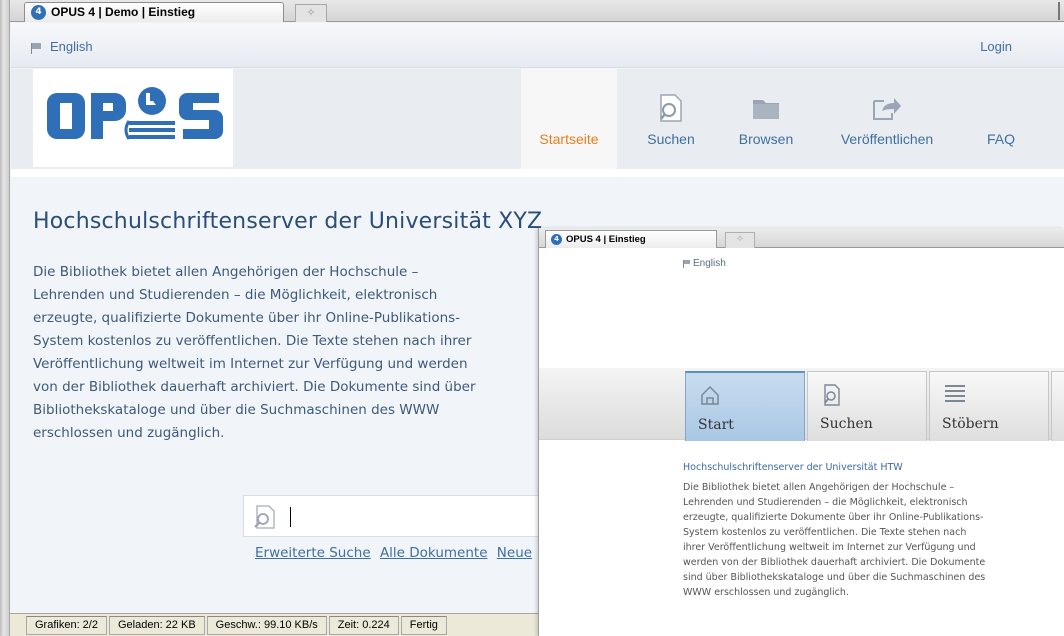 The image size is (1064, 636). Describe the element at coordinates (434, 553) in the screenshot. I see `all-documents-link: Alle Dokumente` at that location.